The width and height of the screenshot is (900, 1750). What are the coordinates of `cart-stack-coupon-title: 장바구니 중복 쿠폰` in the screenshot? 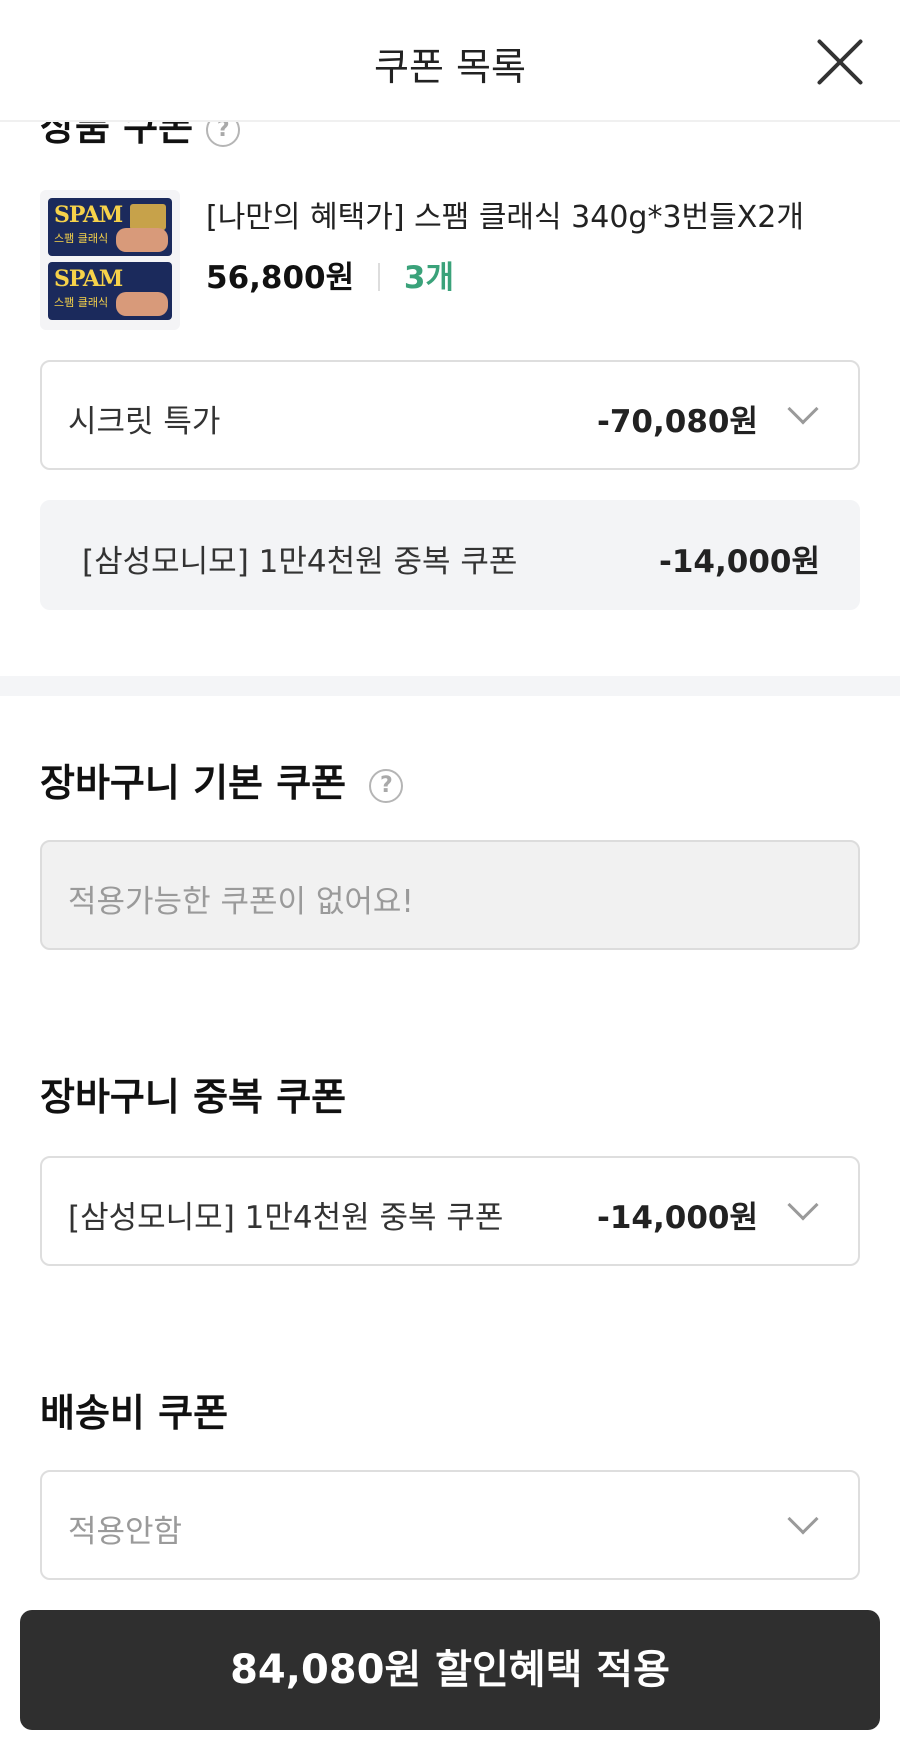 It's located at (193, 1093).